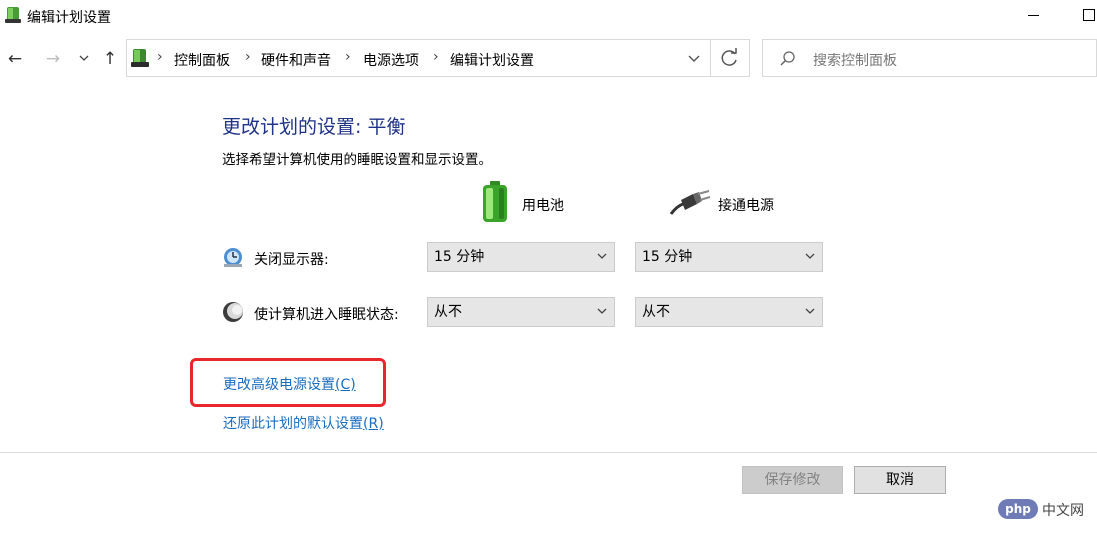 This screenshot has width=1097, height=540. I want to click on restore-link-text: 还原此计划的默认设置, so click(293, 424).